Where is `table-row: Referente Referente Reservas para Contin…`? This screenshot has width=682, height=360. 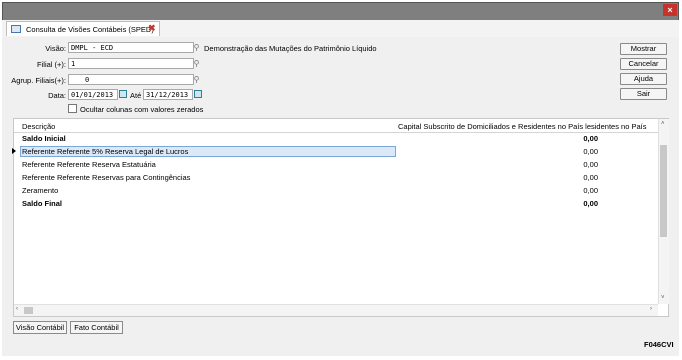
table-row: Referente Referente Reservas para Contin… is located at coordinates (336, 177).